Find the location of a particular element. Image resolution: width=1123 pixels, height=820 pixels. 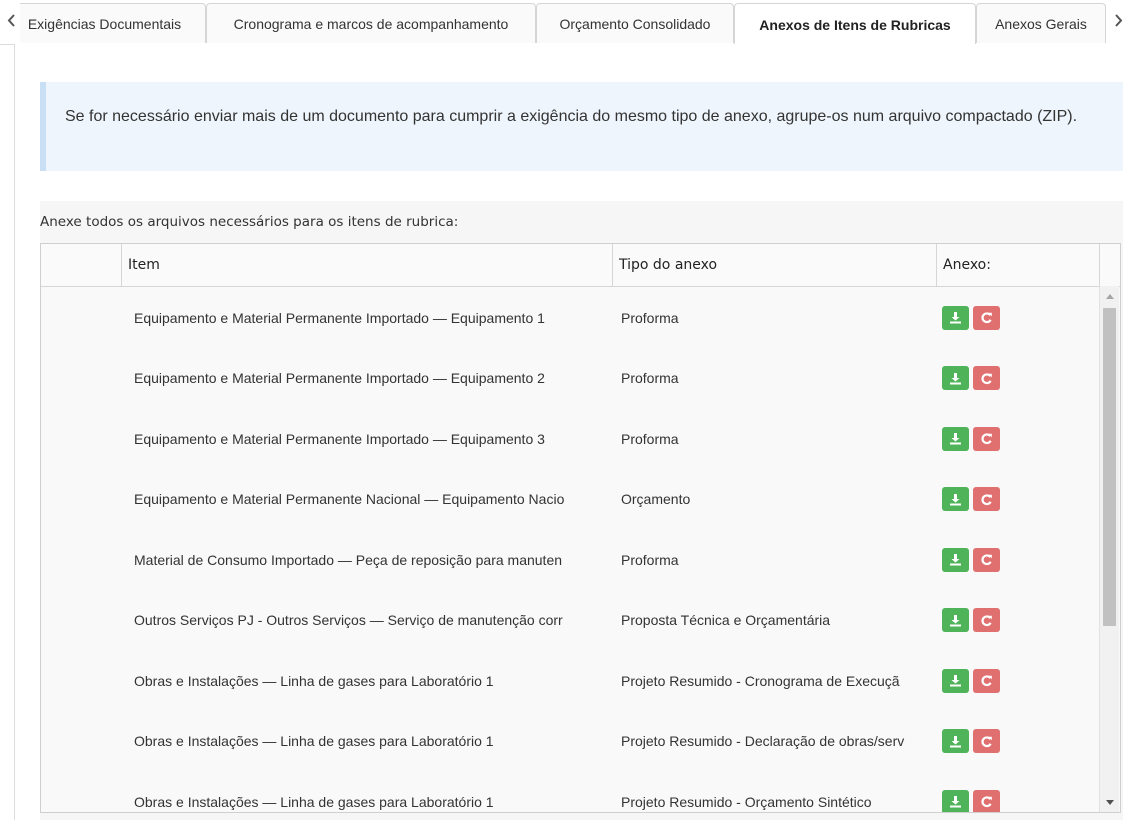

chevron-left-icon is located at coordinates (11, 20).